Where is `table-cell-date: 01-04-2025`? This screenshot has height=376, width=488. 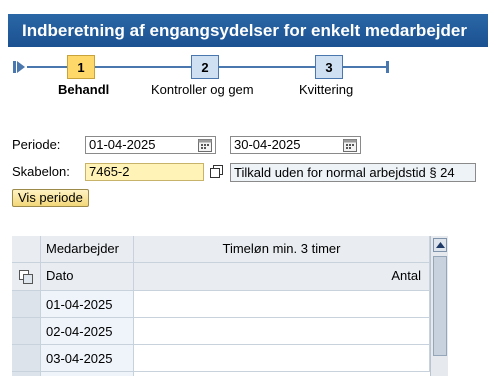 table-cell-date: 01-04-2025 is located at coordinates (87, 304).